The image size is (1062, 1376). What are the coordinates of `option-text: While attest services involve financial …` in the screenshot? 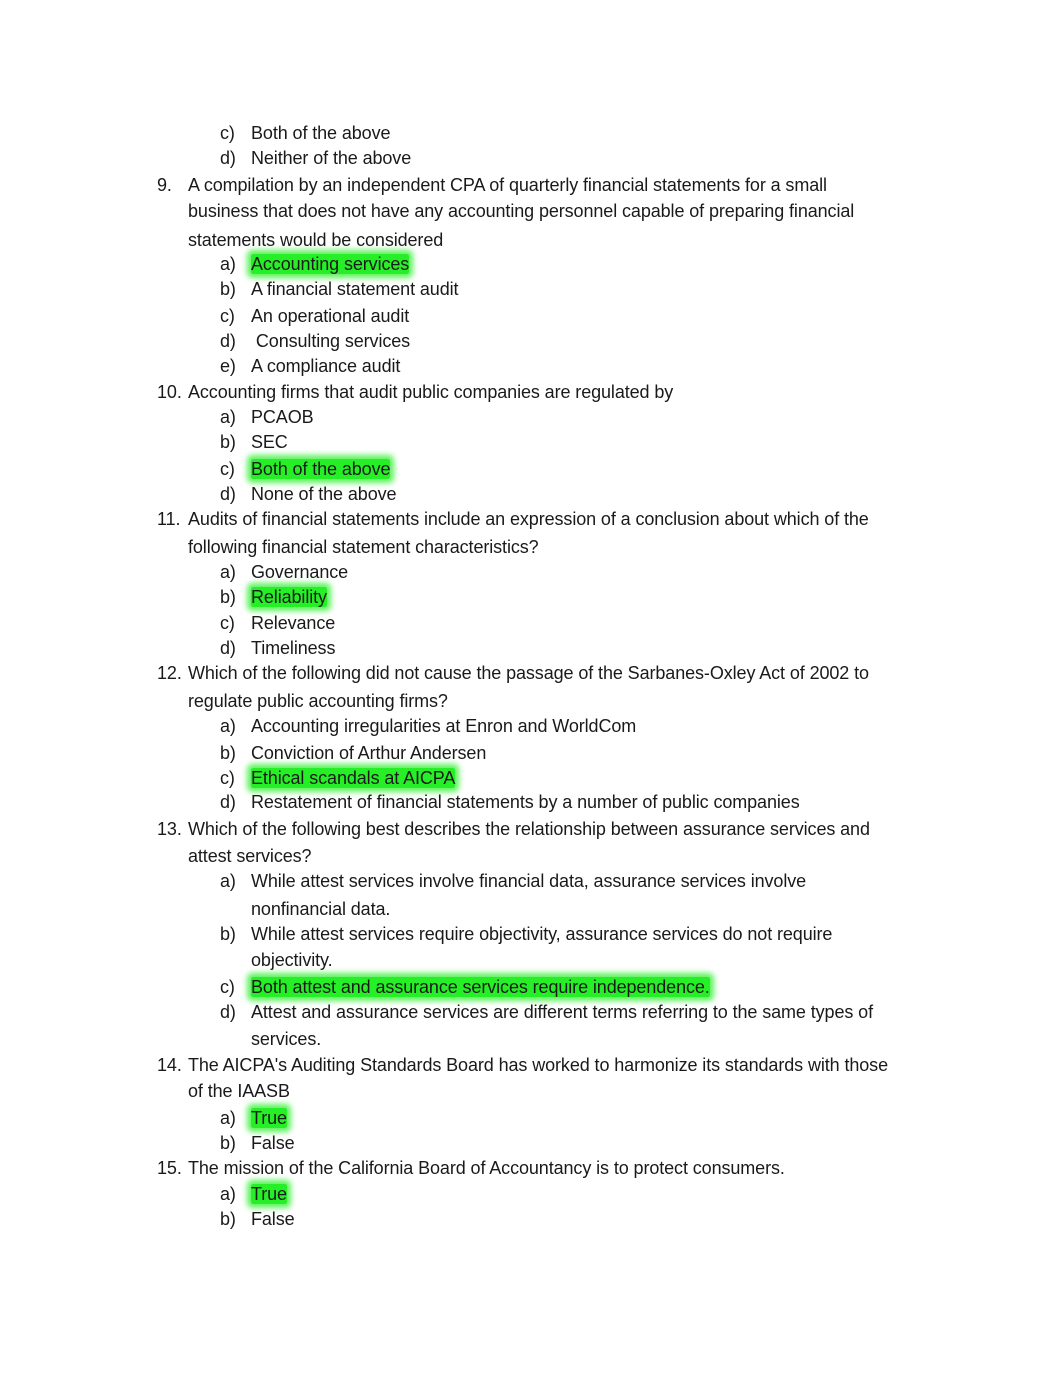 It's located at (529, 881).